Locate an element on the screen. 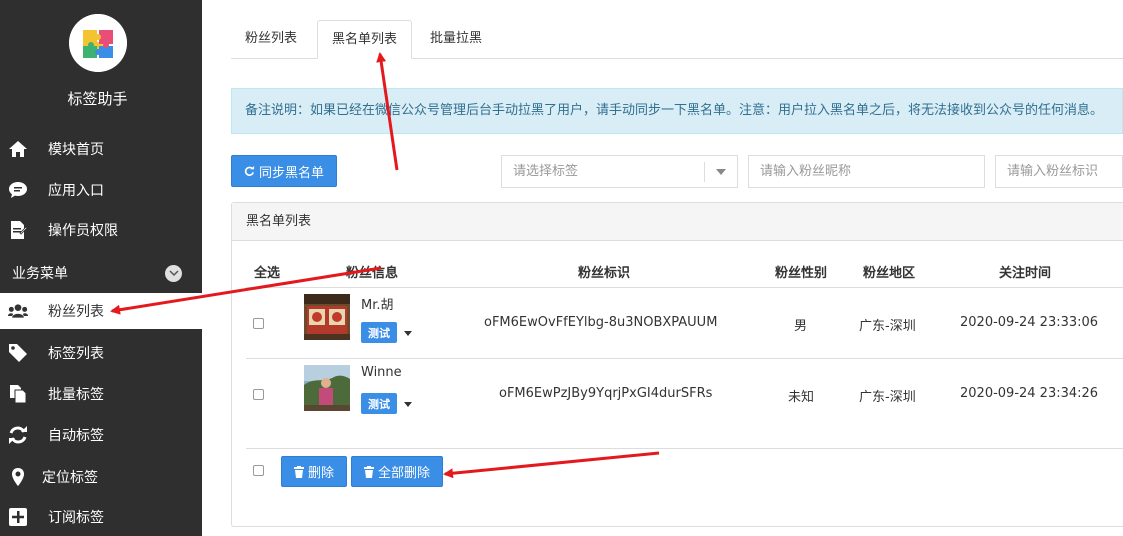 The height and width of the screenshot is (536, 1123). follow-time-cell: 2020-09-24 23:34:26 is located at coordinates (1029, 393).